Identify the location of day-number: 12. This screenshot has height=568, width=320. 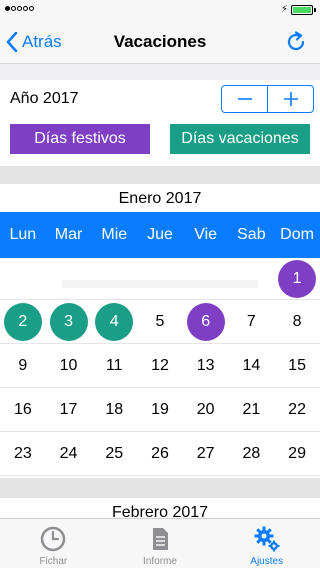
(160, 365).